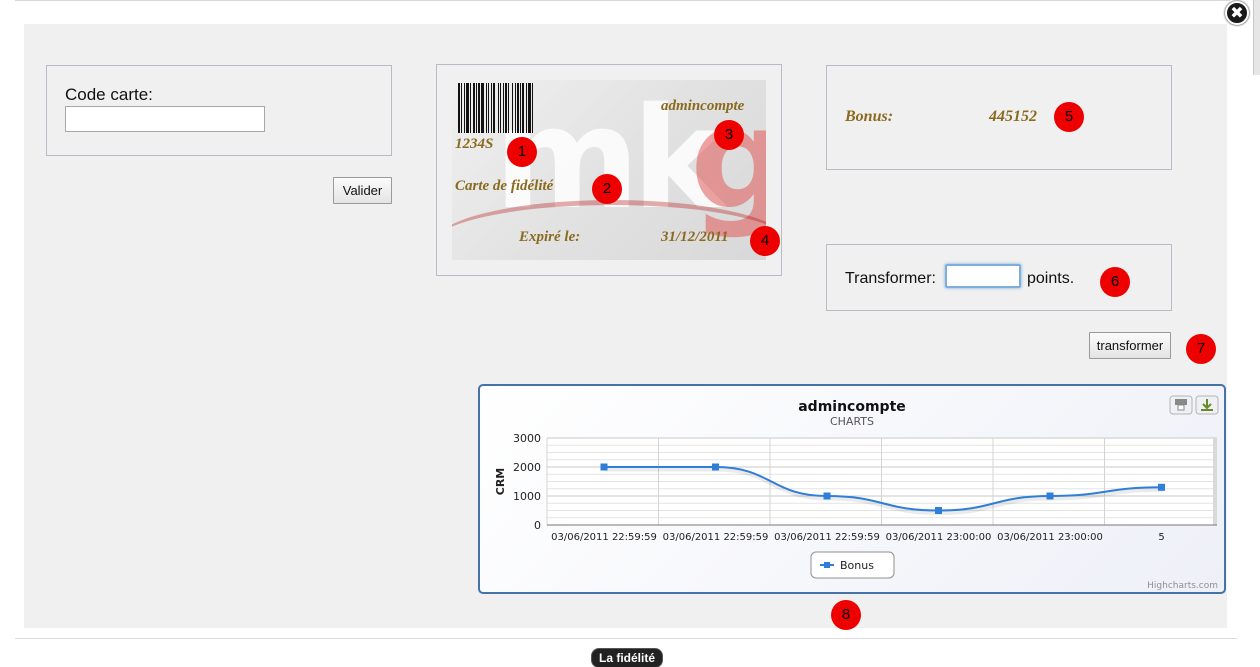 This screenshot has width=1260, height=667. I want to click on code-card-label: Code carte:, so click(109, 94).